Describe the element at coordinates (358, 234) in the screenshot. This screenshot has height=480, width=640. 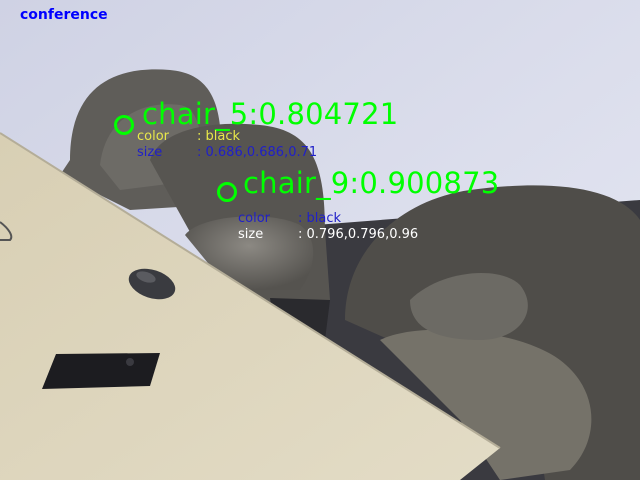
I see `detection-size-value-chair-9: : 0.796,0.796,0.96` at that location.